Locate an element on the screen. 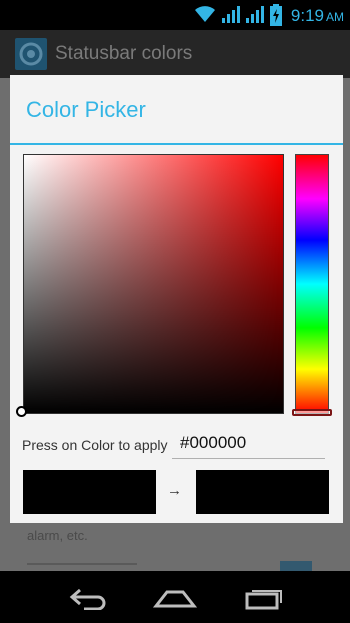  app-bar: Statusbar colors is located at coordinates (175, 54).